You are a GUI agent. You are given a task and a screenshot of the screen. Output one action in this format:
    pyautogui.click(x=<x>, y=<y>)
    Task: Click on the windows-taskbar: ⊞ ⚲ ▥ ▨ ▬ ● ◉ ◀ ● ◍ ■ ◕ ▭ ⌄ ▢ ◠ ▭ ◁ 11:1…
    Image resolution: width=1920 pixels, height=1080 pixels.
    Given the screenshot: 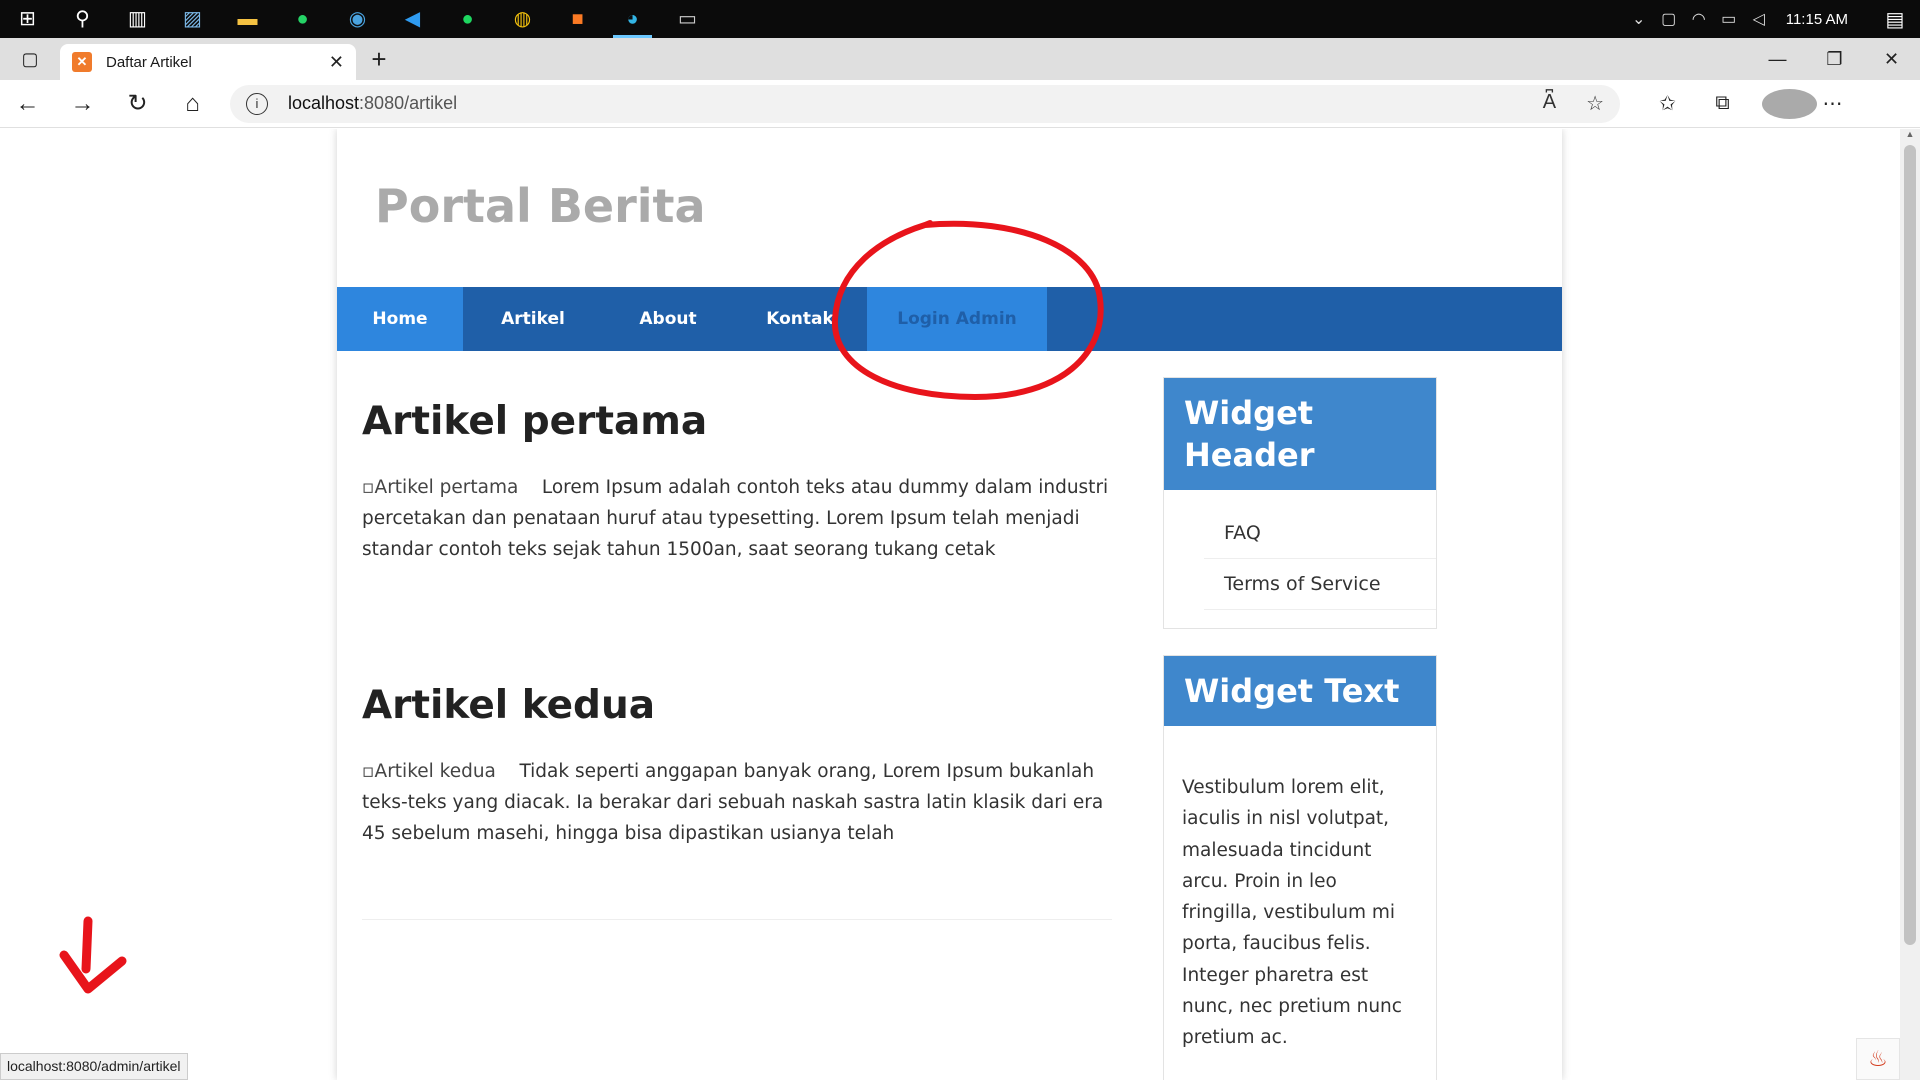 What is the action you would take?
    pyautogui.click(x=960, y=19)
    